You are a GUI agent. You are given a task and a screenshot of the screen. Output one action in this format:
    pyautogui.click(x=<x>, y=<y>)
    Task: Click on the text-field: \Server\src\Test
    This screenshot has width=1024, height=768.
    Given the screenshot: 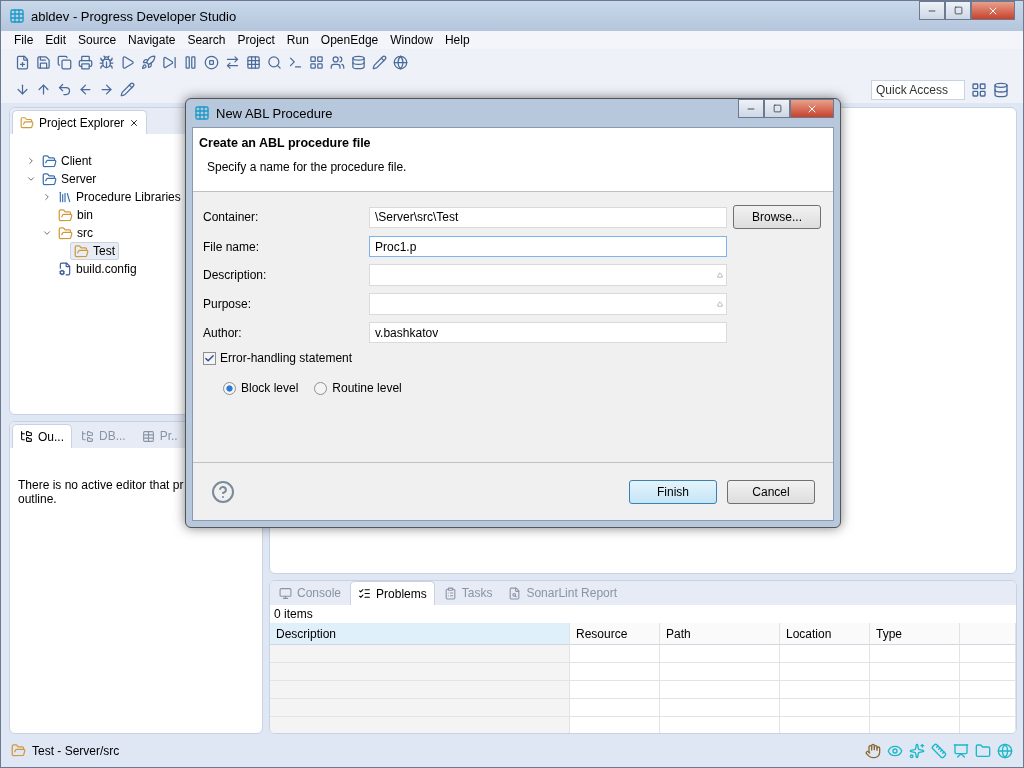 What is the action you would take?
    pyautogui.click(x=548, y=217)
    